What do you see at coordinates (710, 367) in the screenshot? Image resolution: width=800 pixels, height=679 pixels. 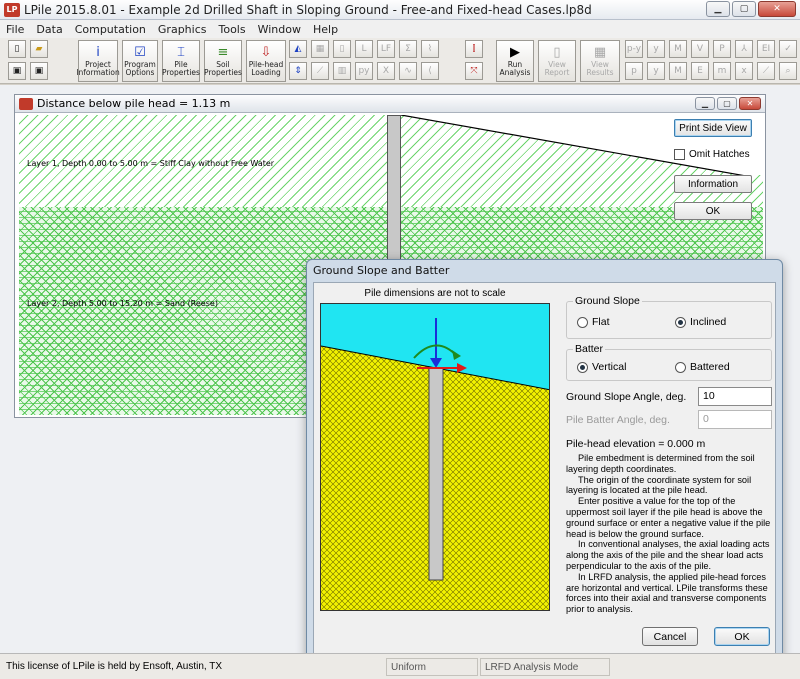 I see `batter-battered-label: Battered` at bounding box center [710, 367].